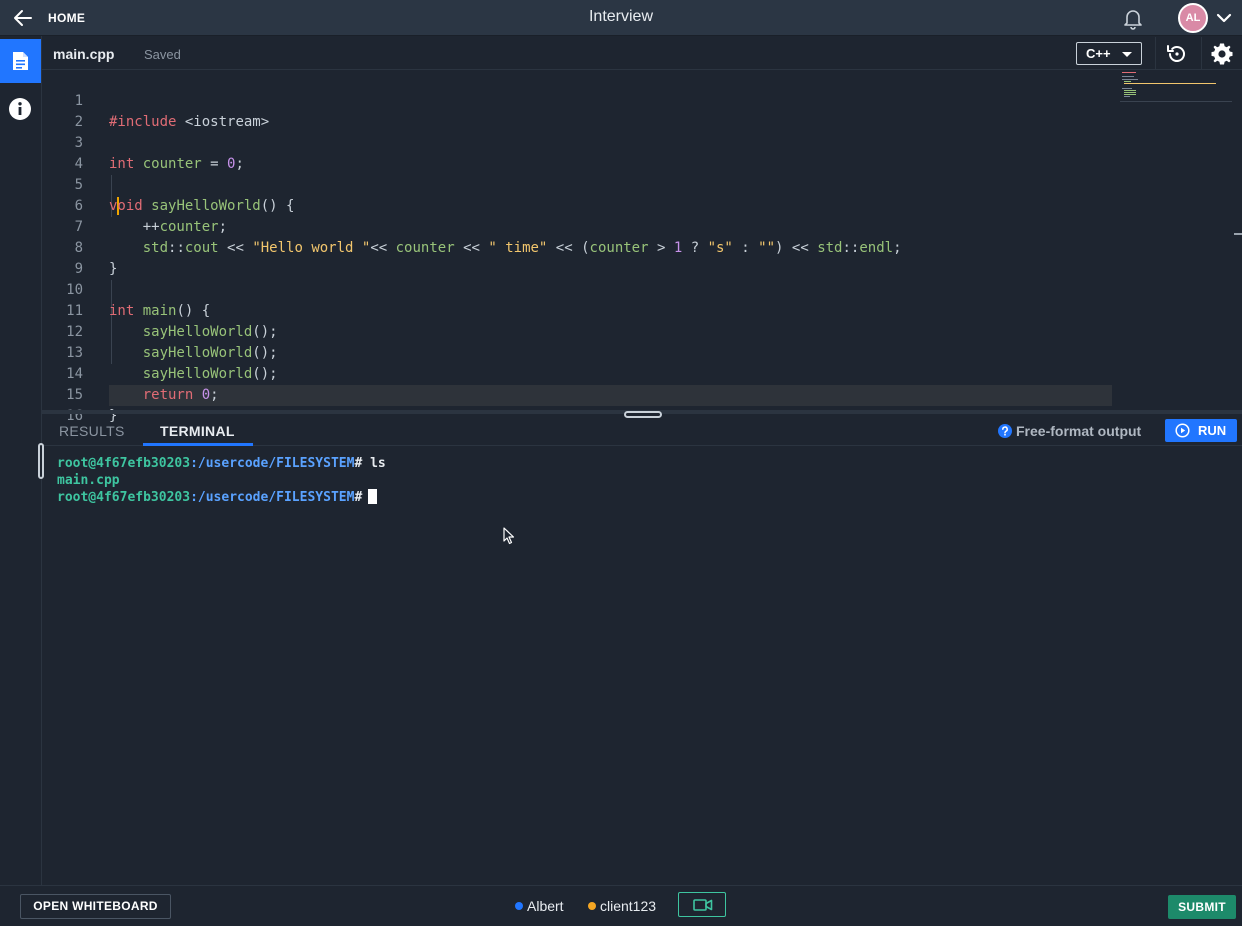 Image resolution: width=1242 pixels, height=926 pixels. I want to click on output-mode-label: Free-format output, so click(1078, 431).